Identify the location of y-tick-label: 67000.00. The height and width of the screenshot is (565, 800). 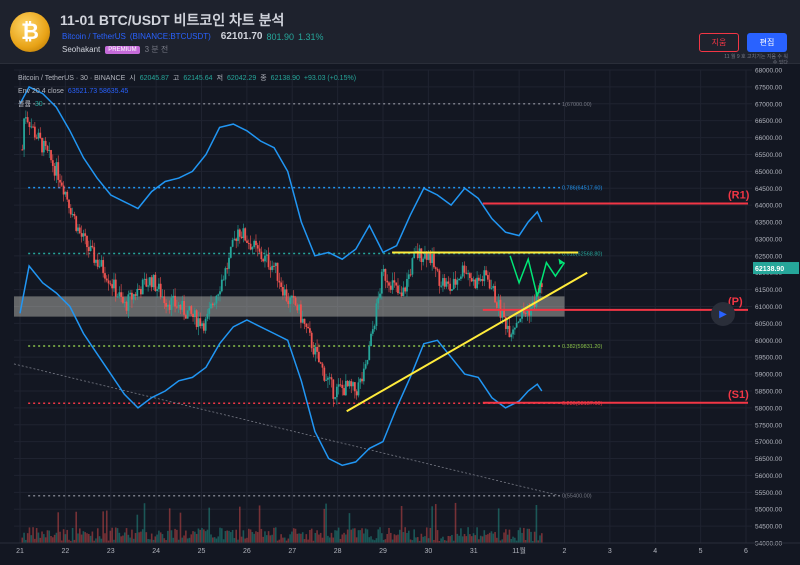
(768, 104).